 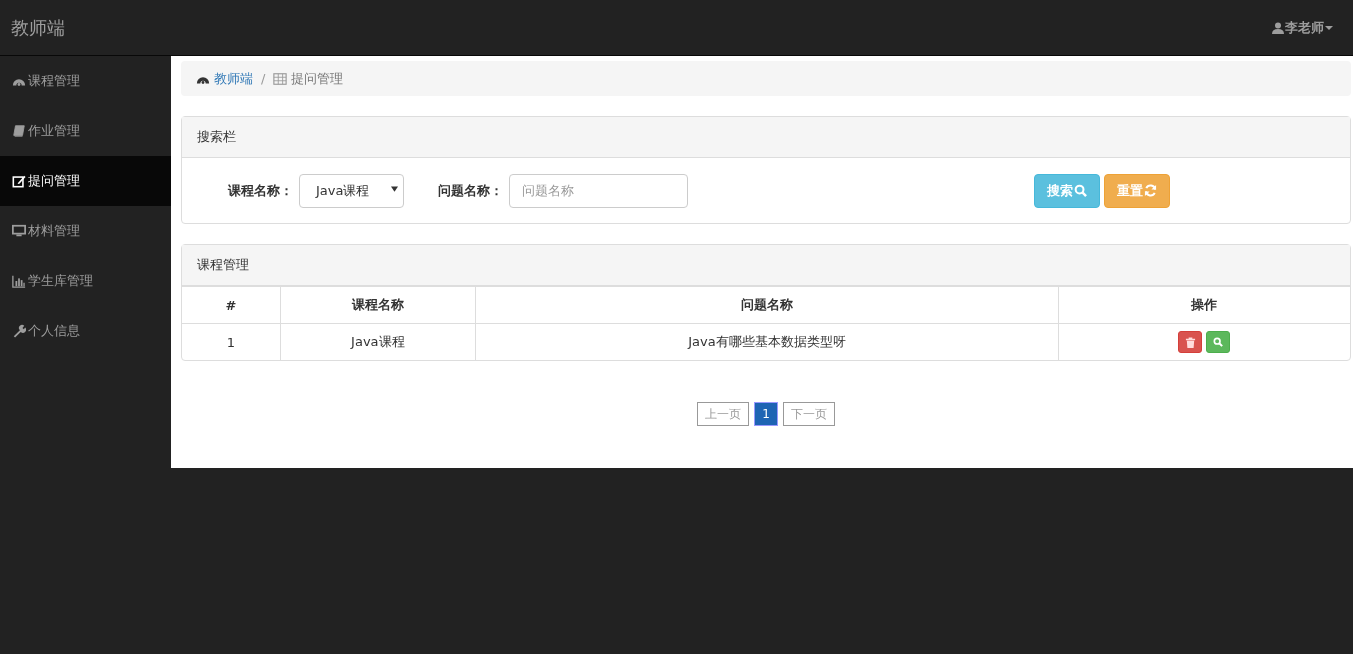 What do you see at coordinates (260, 190) in the screenshot?
I see `course-label: 课程名称：` at bounding box center [260, 190].